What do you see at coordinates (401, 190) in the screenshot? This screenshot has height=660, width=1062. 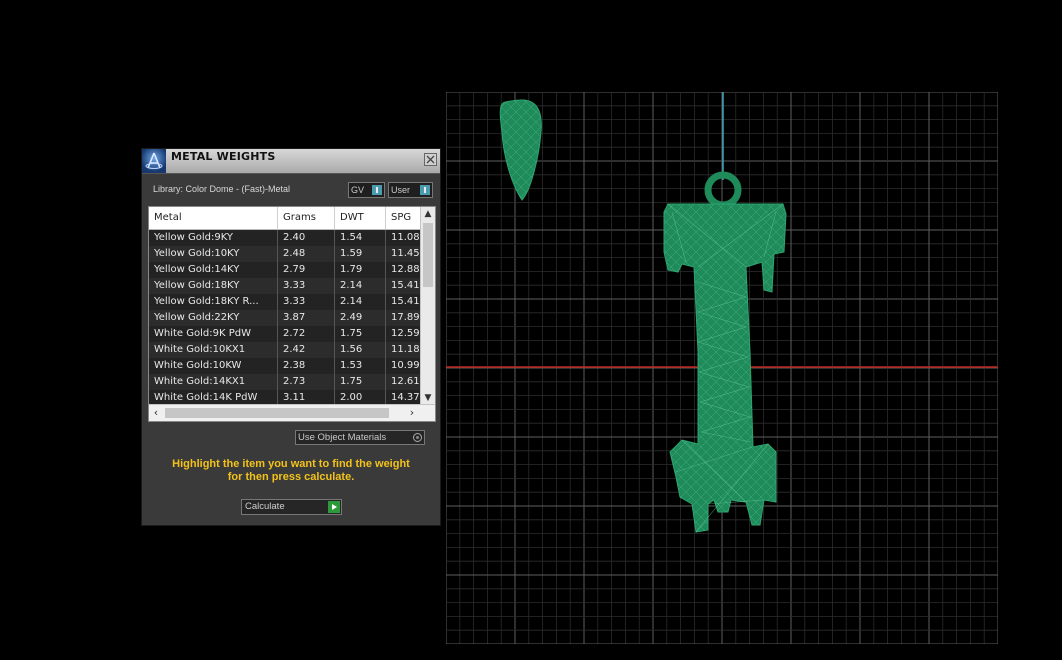 I see `user-toggle-label: User` at bounding box center [401, 190].